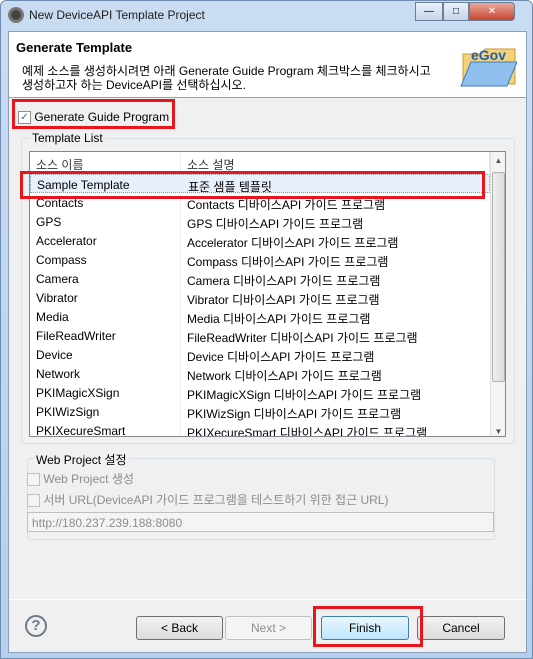  Describe the element at coordinates (268, 628) in the screenshot. I see `next-button: Next >` at that location.